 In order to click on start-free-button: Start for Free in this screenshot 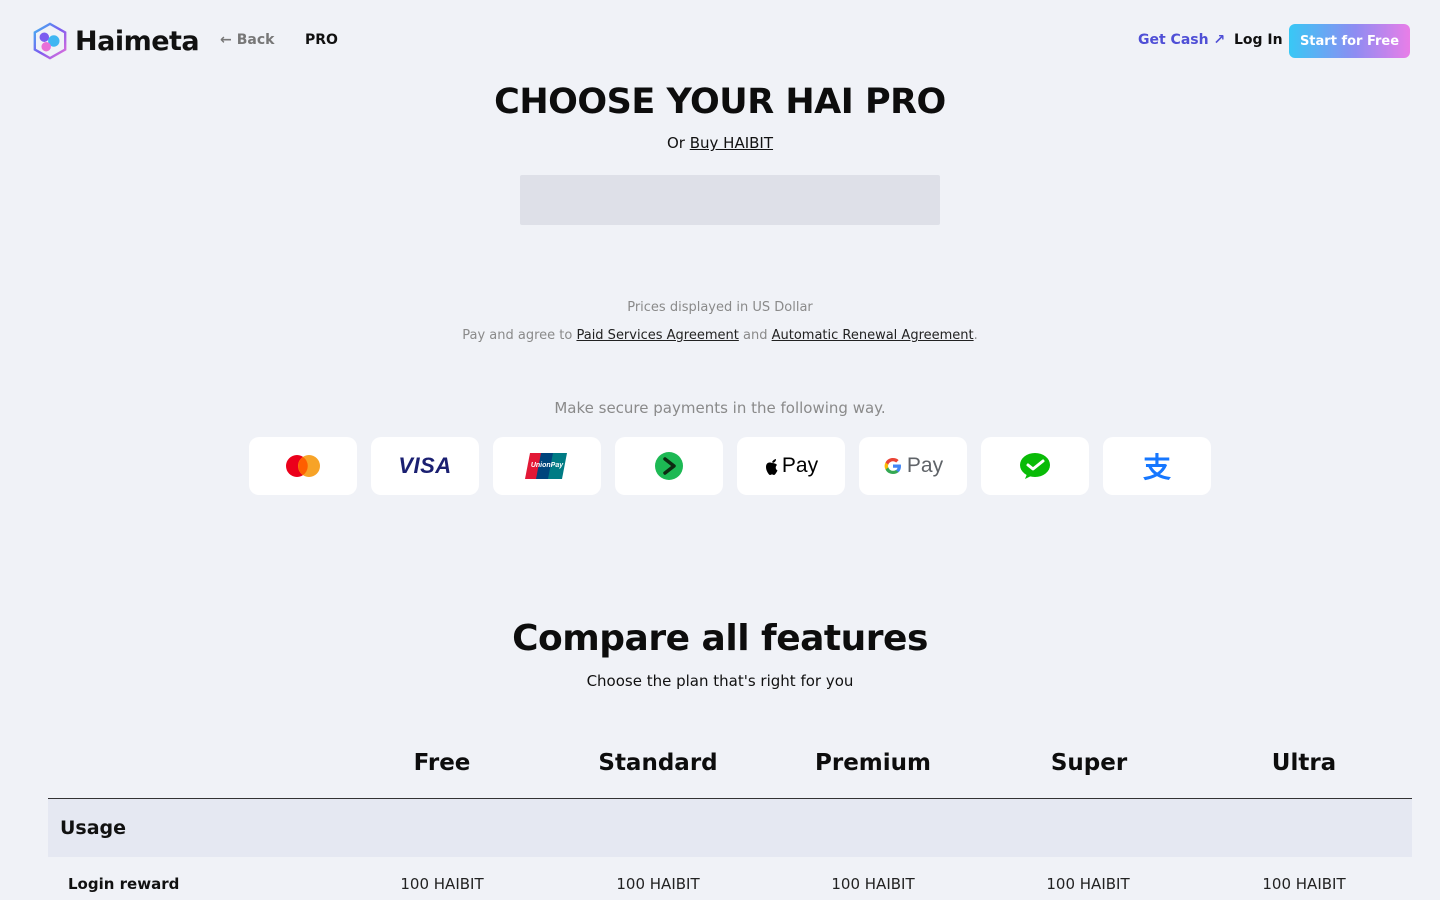, I will do `click(1349, 41)`.